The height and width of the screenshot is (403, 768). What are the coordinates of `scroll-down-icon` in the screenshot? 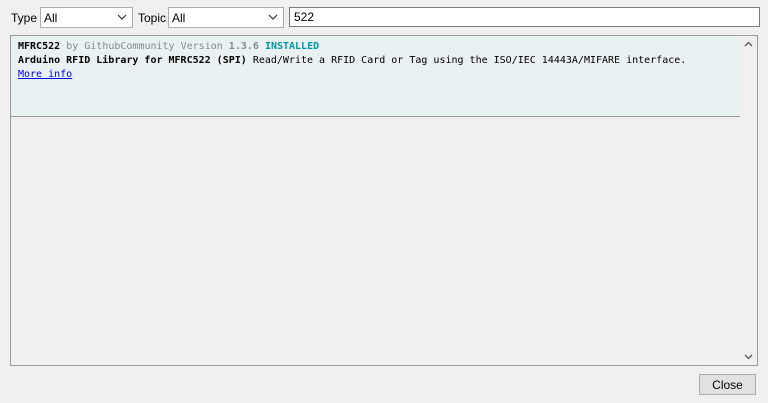 It's located at (748, 356).